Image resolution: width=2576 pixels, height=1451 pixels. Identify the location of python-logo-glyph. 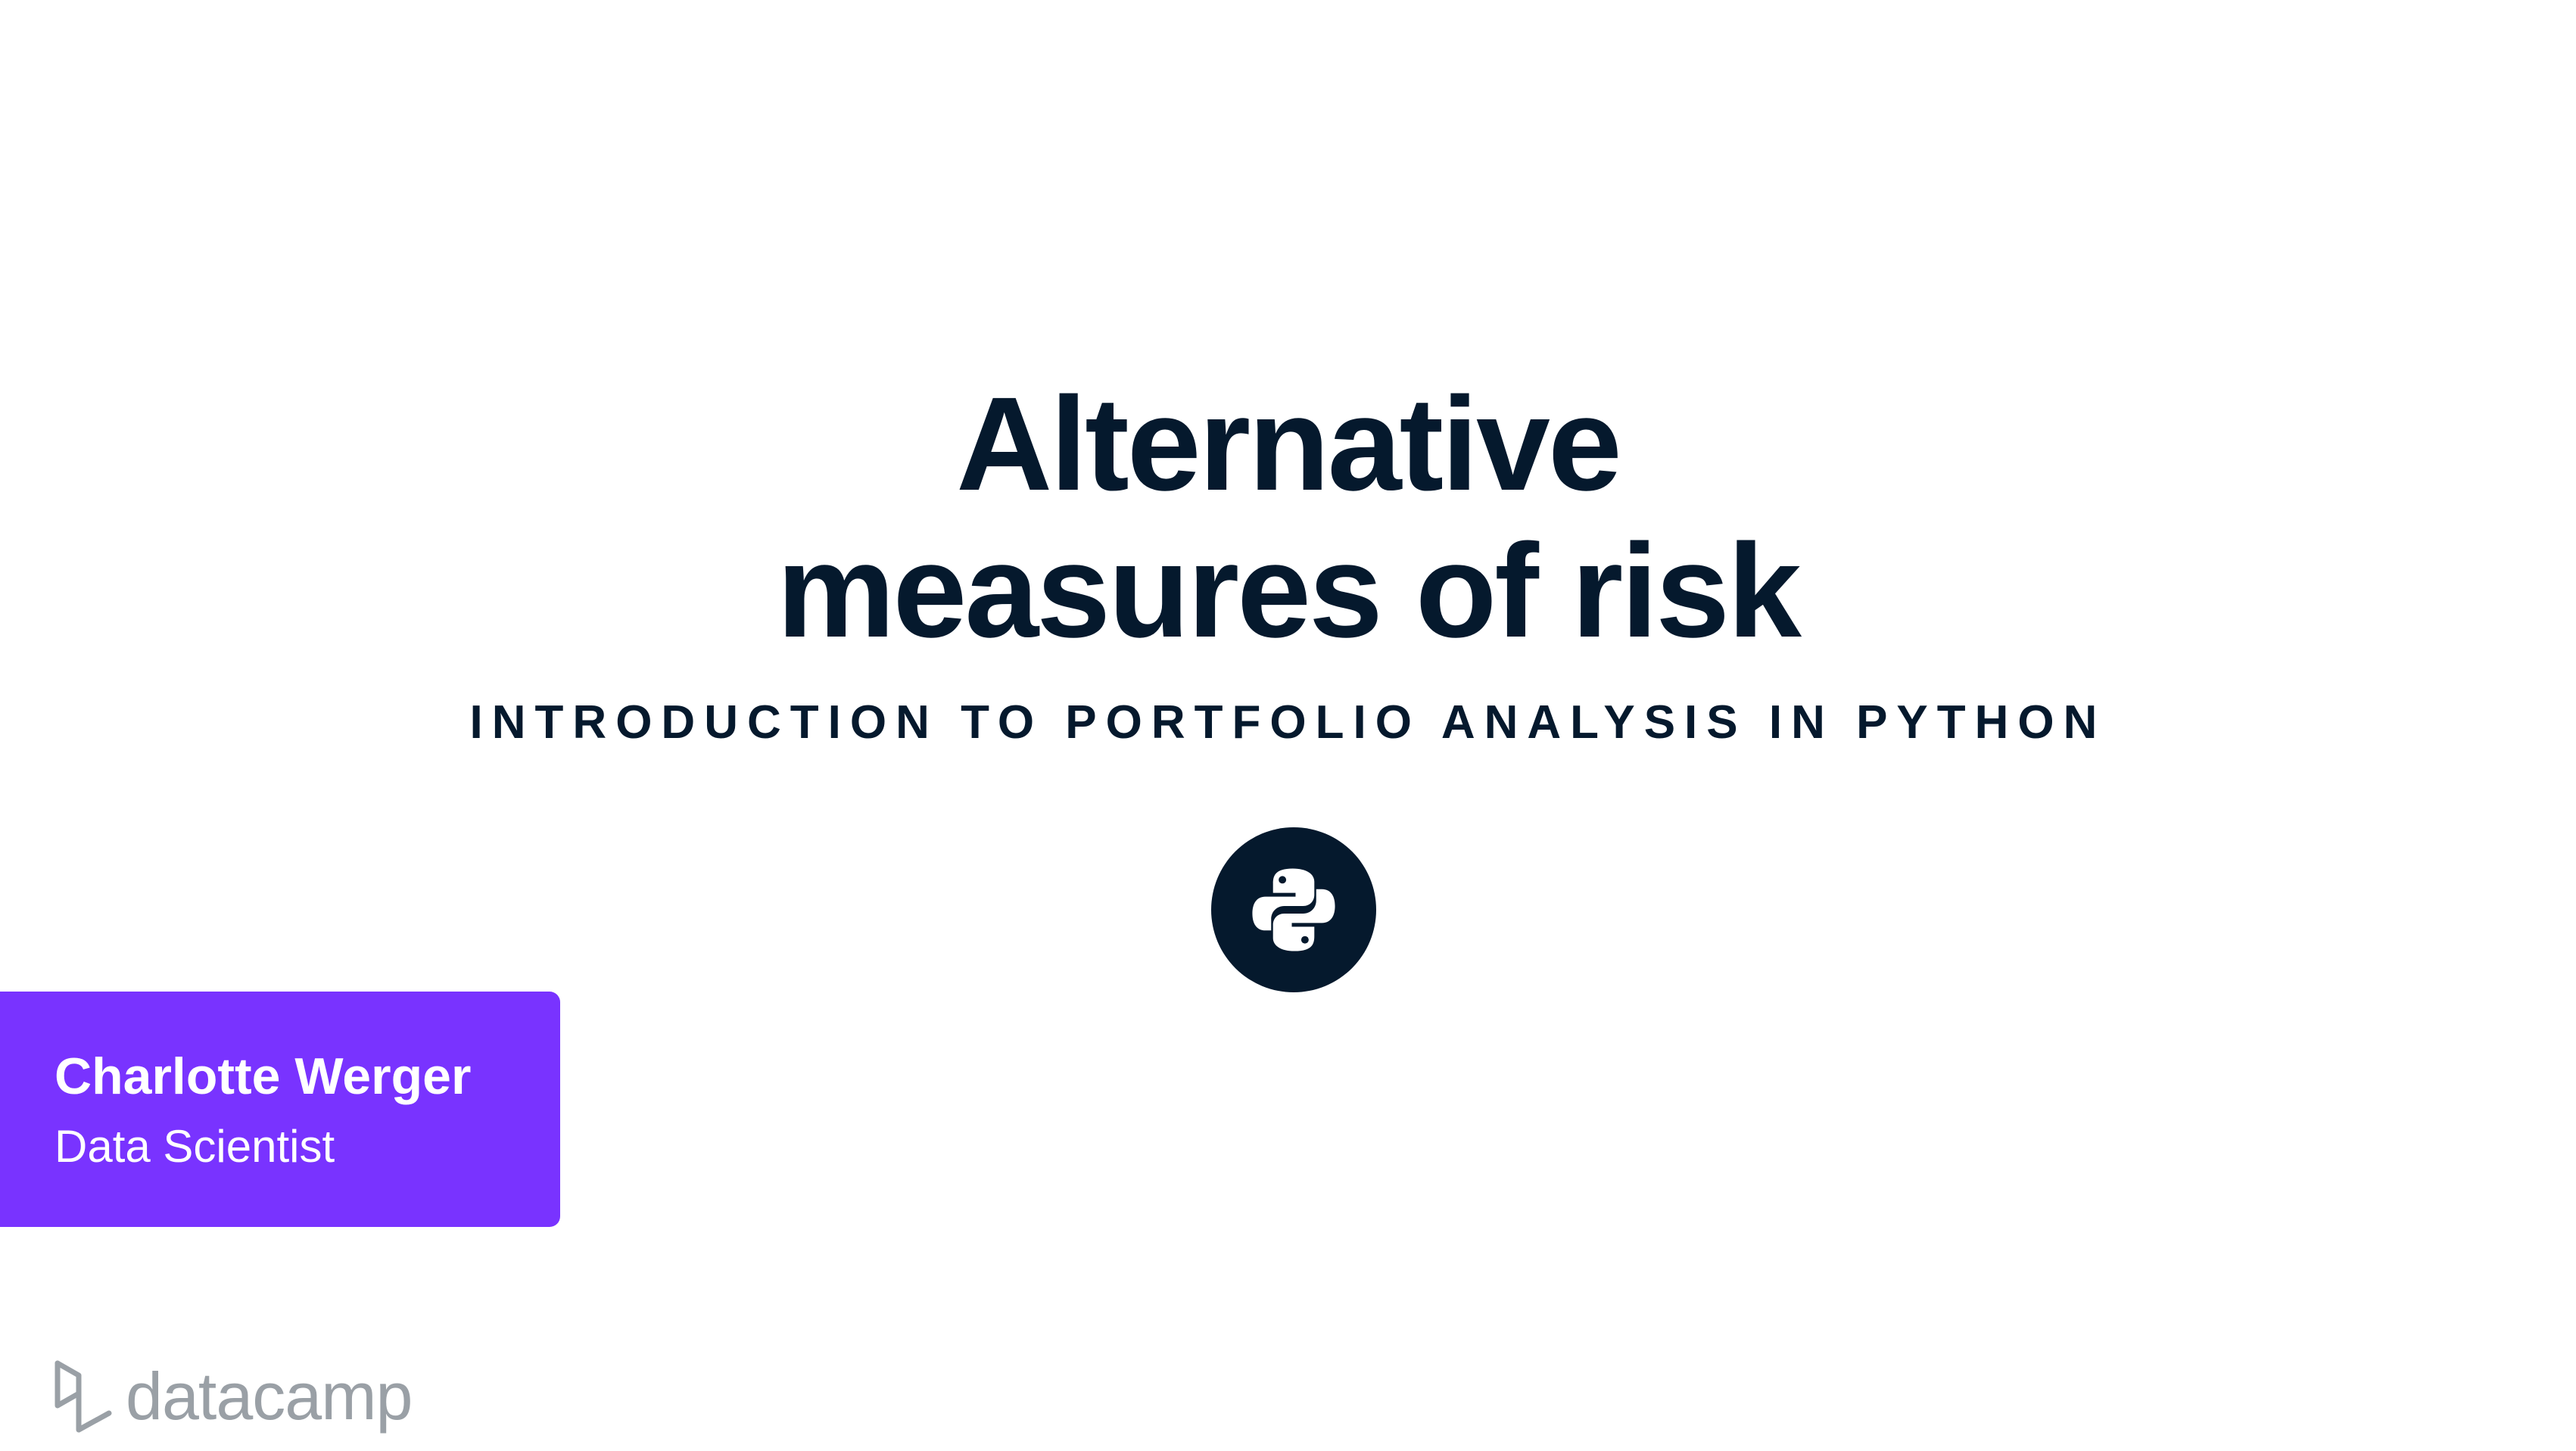
(1293, 909).